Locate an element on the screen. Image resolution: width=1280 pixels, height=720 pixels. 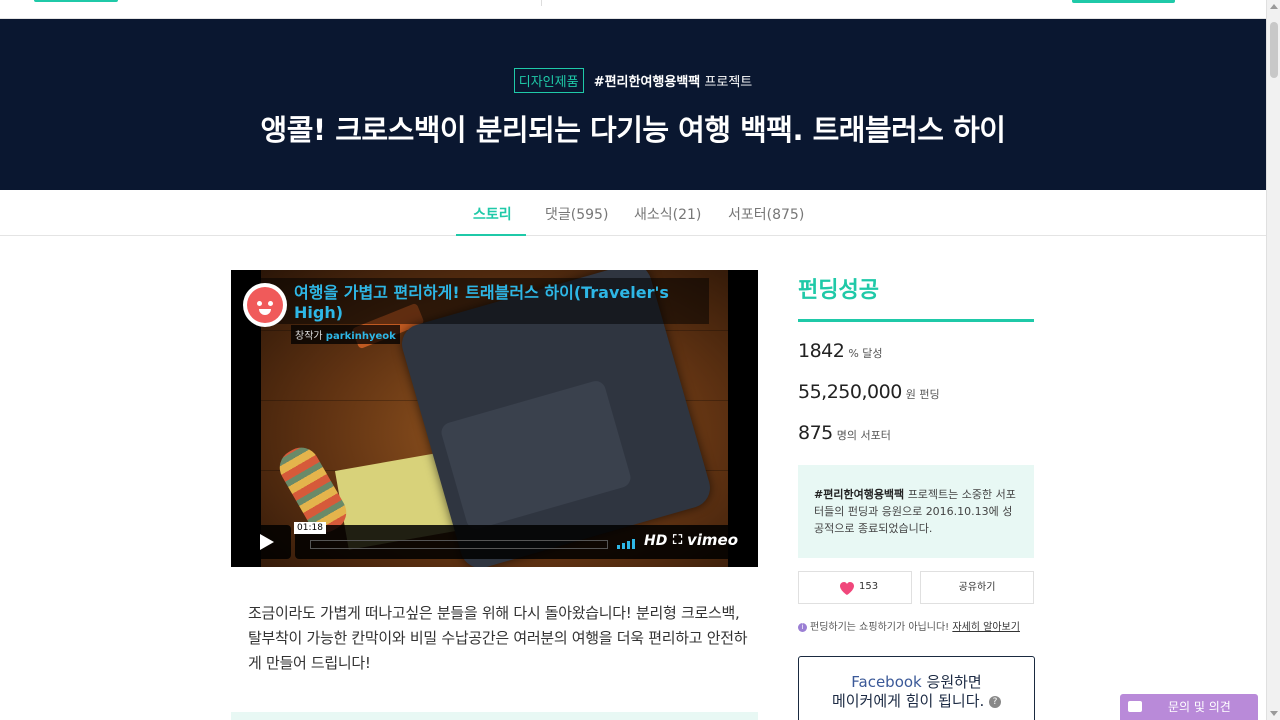
creator-avatar is located at coordinates (265, 305).